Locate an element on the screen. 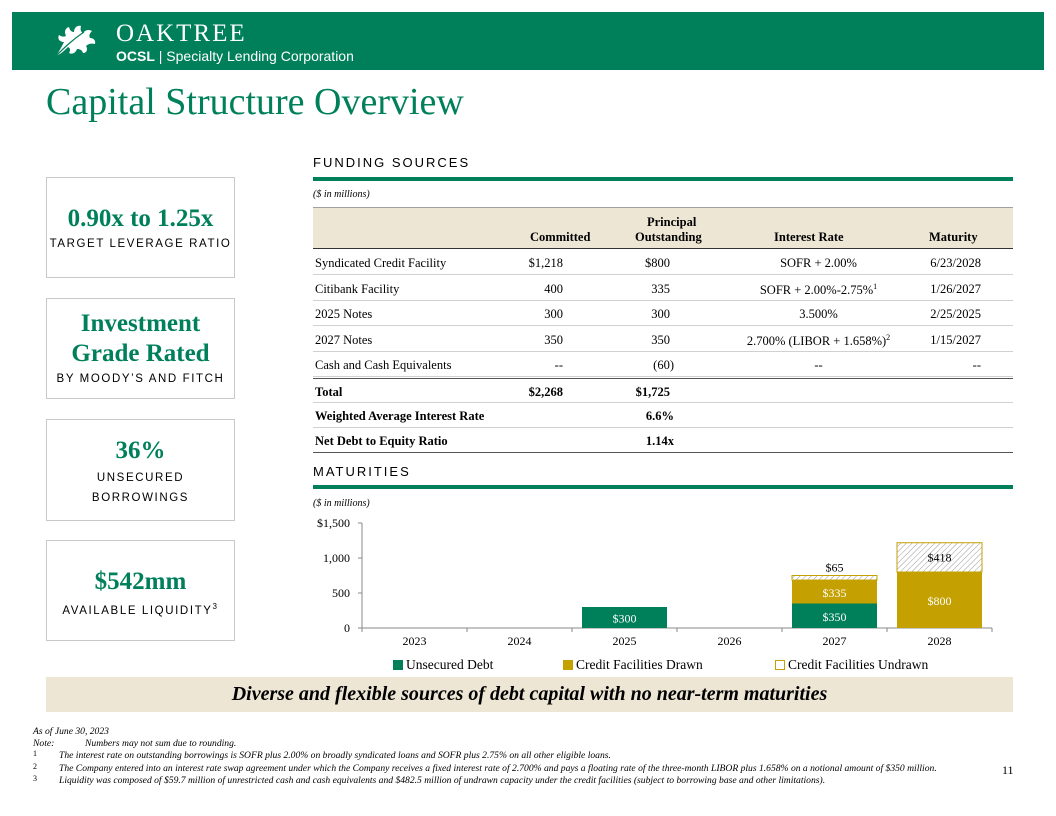  kpi-label: AVAILABLE LIQUIDITY3 is located at coordinates (140, 609).